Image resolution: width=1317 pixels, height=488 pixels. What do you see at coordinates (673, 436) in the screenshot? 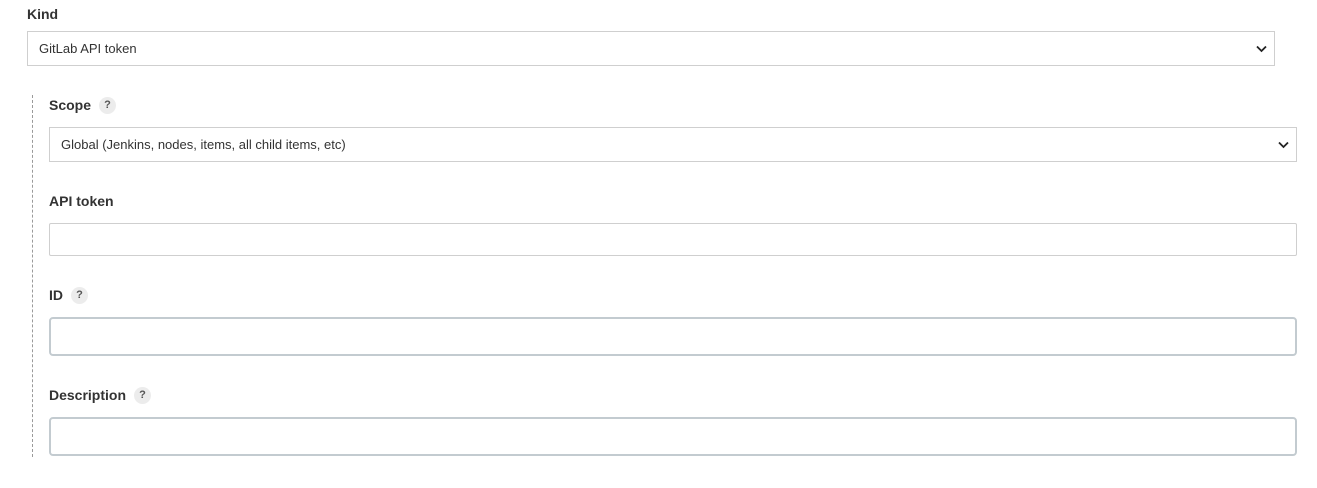
I see `description-input` at bounding box center [673, 436].